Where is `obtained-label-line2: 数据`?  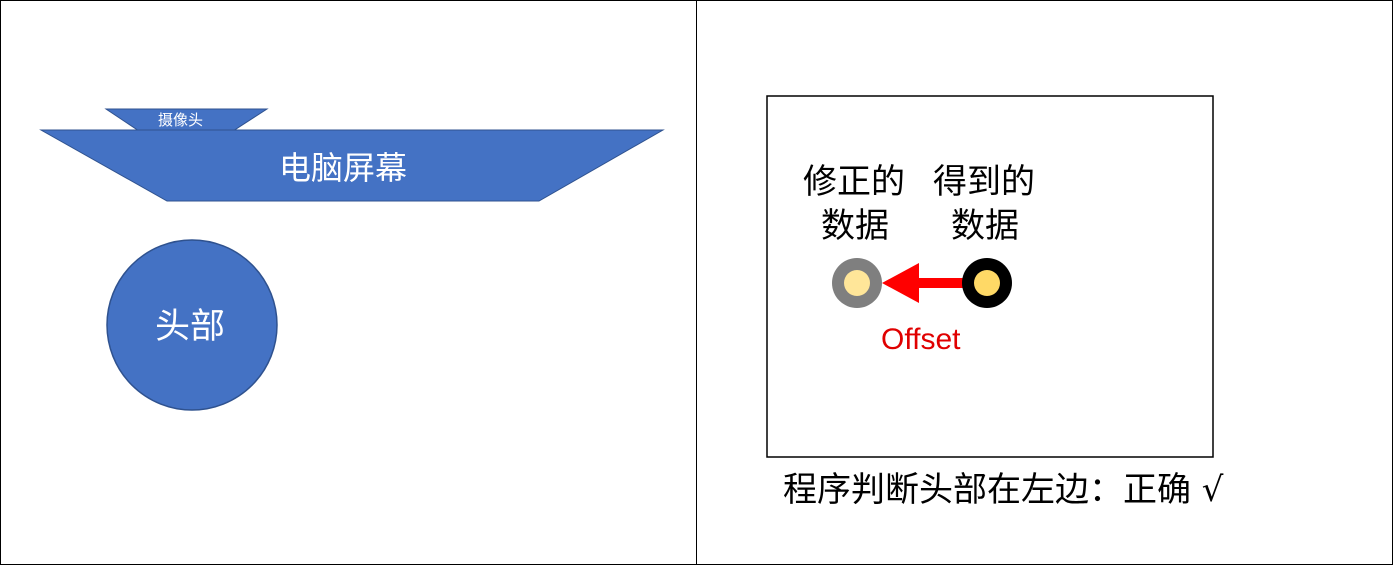
obtained-label-line2: 数据 is located at coordinates (985, 226).